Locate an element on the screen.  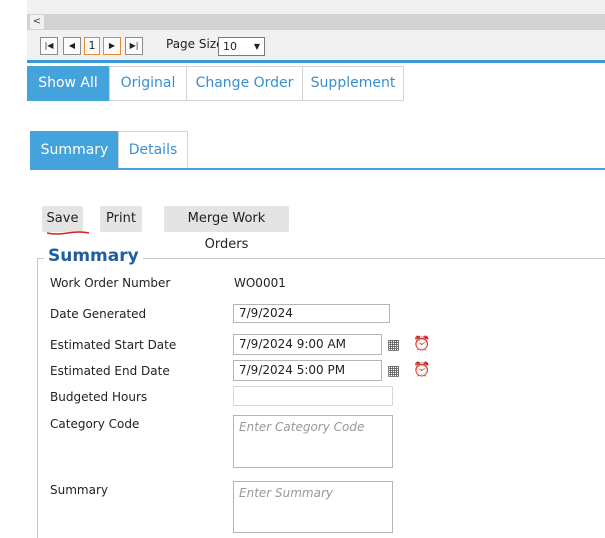
page-size-label: Page Size is located at coordinates (195, 44).